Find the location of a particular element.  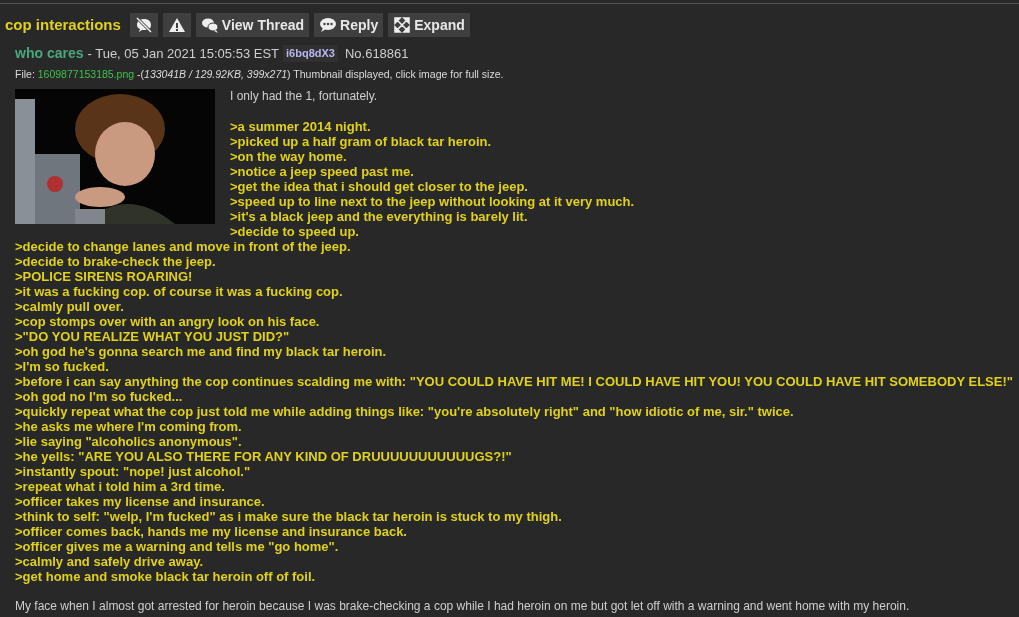

greentext-line: >it was a fucking cop. of course it was a fucking cop. is located at coordinates (179, 291).